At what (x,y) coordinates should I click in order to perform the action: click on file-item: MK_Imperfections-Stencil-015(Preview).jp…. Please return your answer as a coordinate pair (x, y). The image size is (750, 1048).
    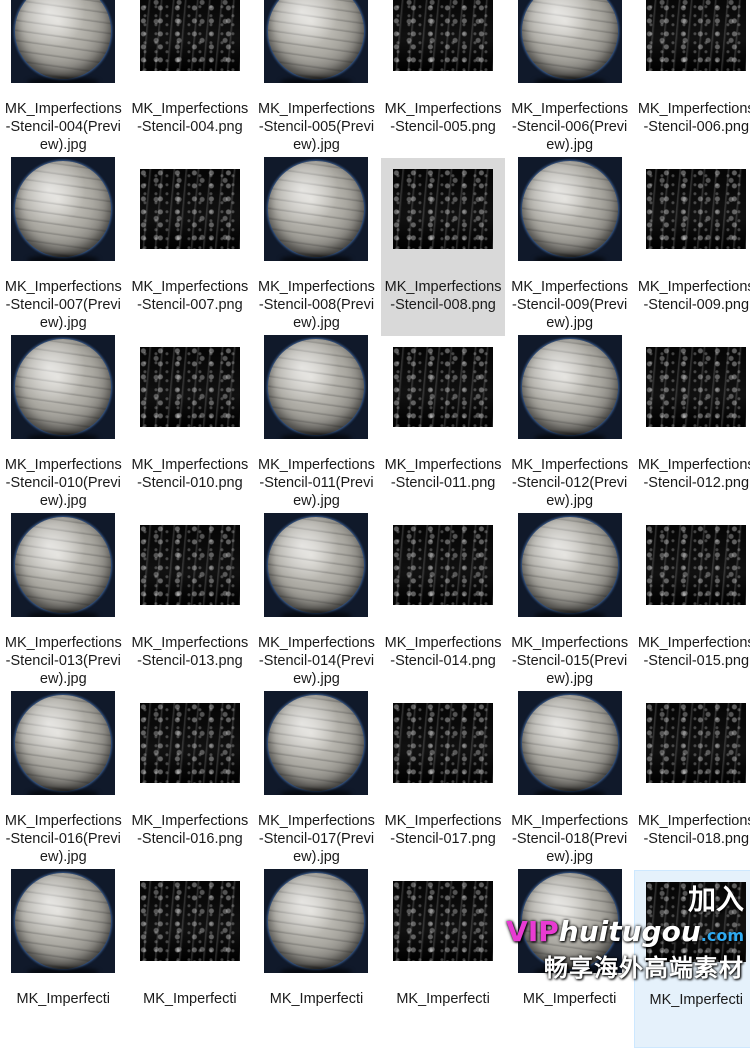
    Looking at the image, I should click on (569, 602).